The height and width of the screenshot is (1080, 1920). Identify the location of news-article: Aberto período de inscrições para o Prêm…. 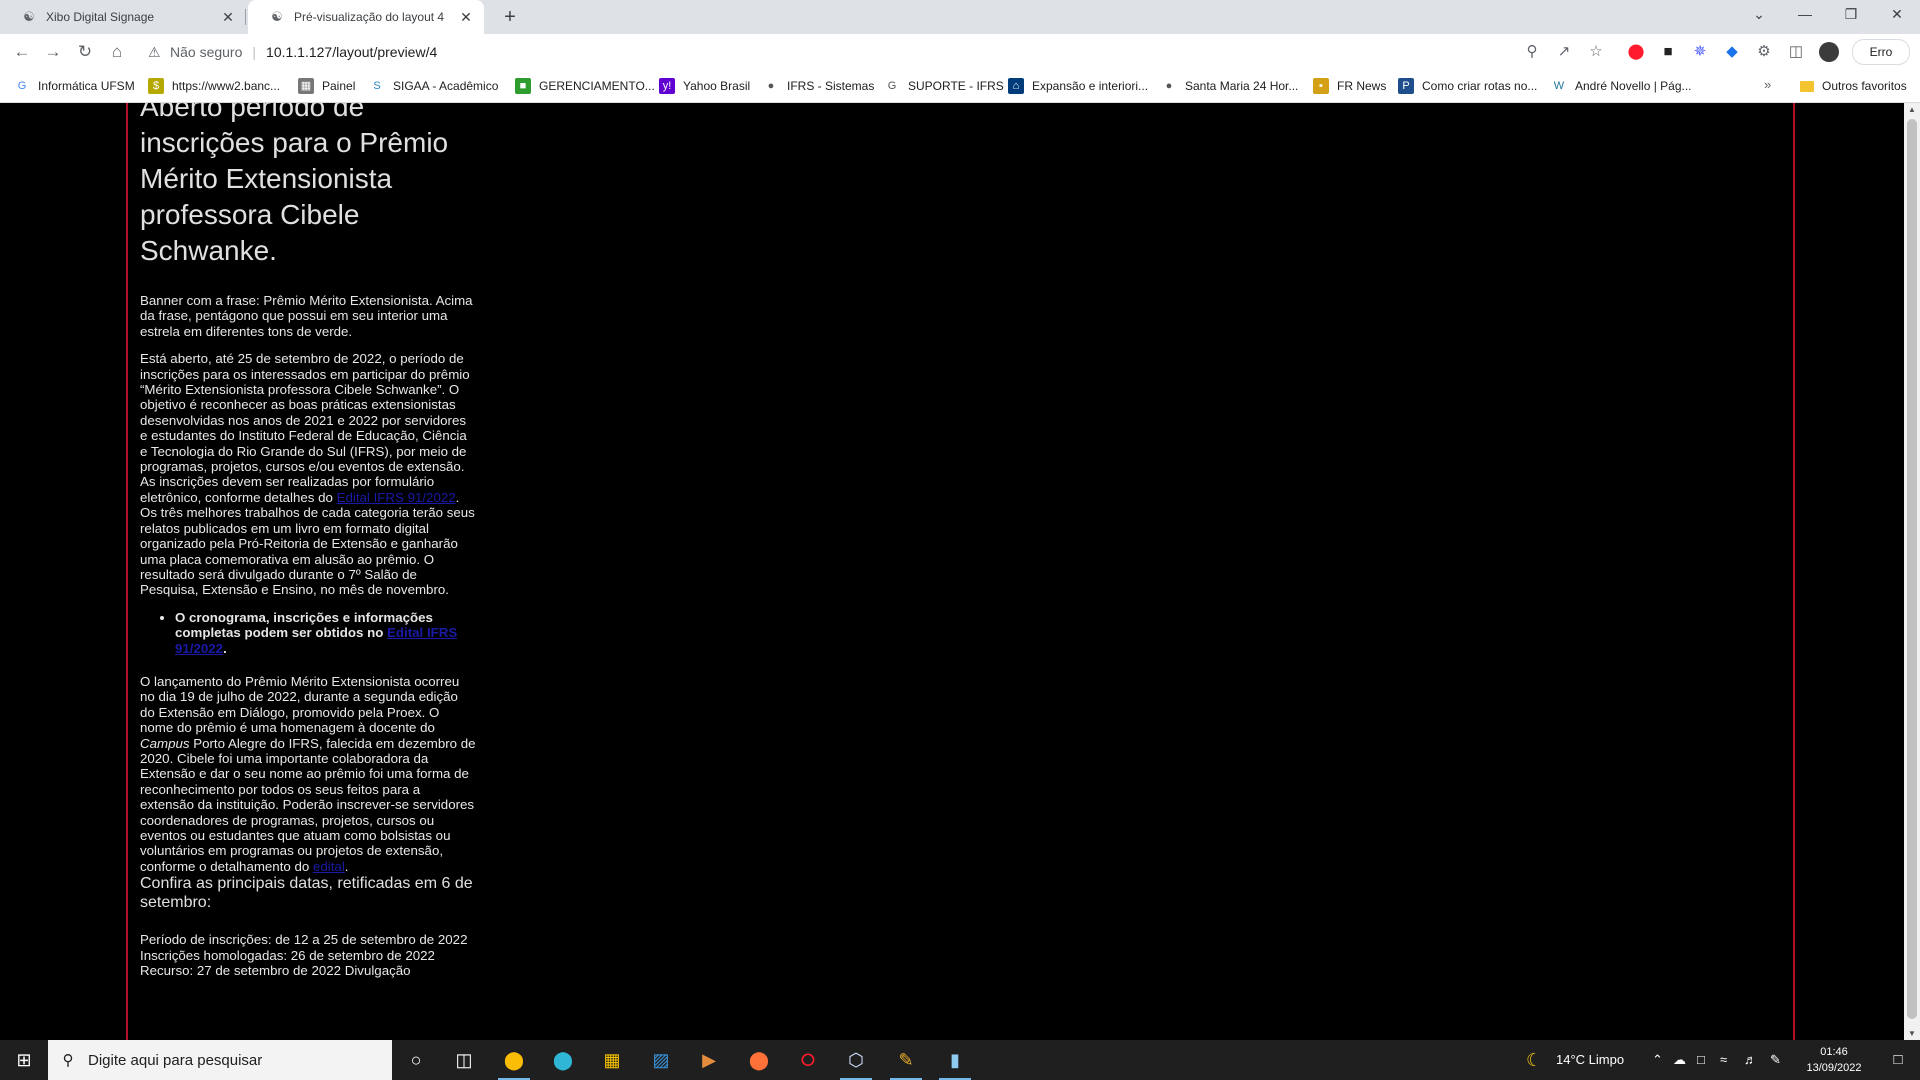
(308, 546).